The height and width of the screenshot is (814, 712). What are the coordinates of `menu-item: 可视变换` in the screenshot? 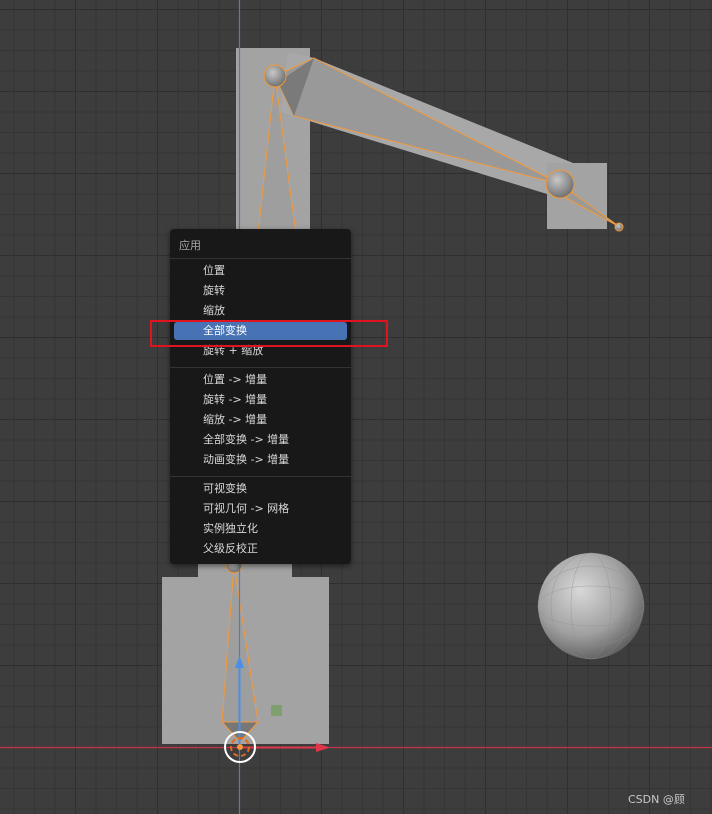 It's located at (260, 489).